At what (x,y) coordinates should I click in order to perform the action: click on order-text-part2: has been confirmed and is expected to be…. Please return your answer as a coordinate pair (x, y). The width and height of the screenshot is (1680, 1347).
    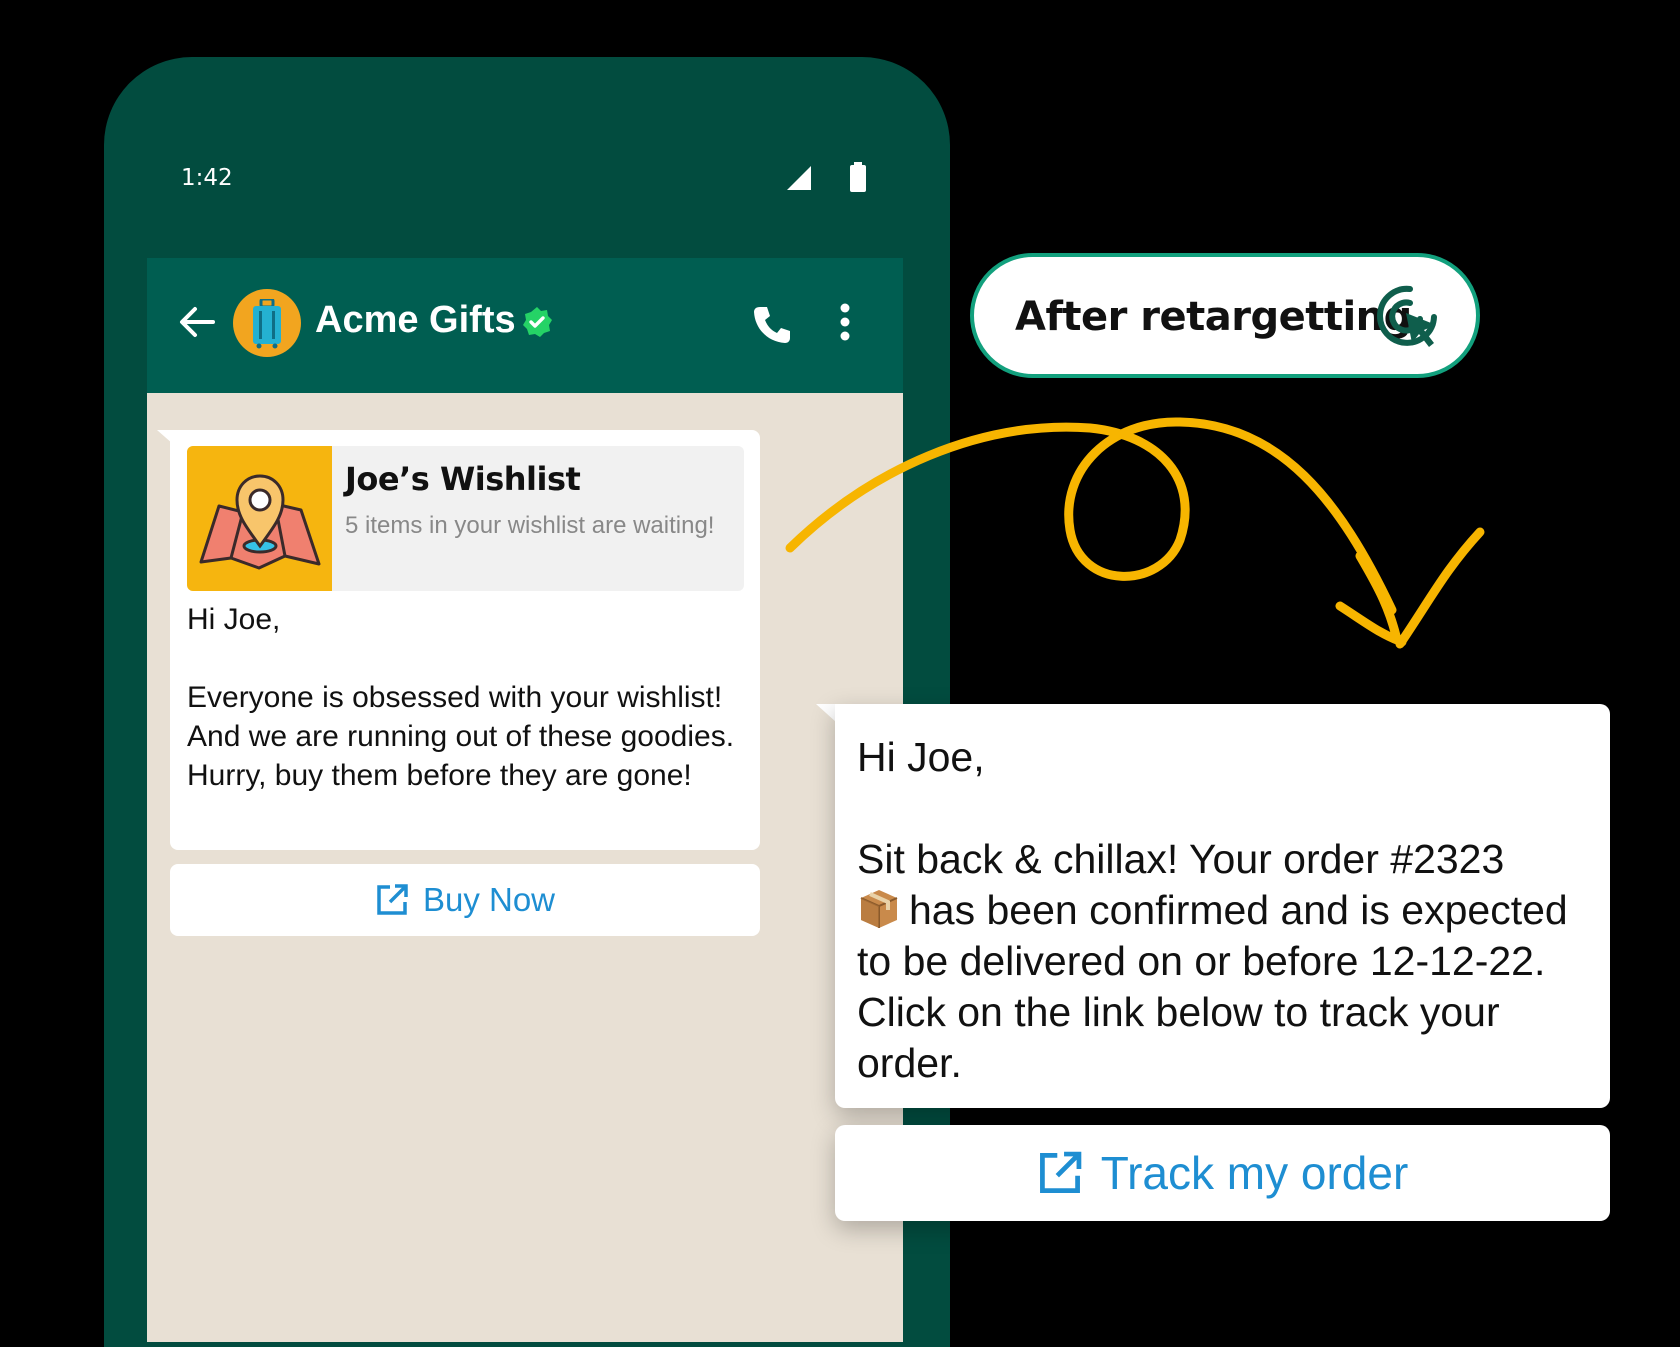
    Looking at the image, I should click on (1218, 986).